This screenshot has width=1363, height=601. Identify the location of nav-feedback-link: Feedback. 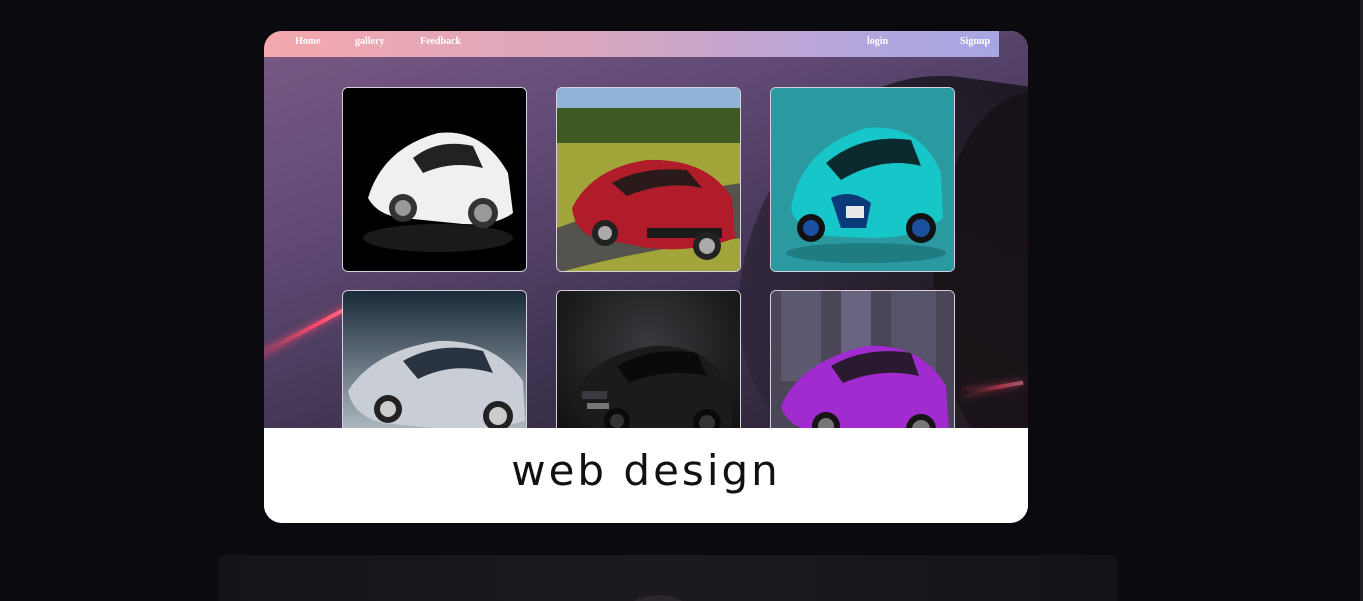
(440, 41).